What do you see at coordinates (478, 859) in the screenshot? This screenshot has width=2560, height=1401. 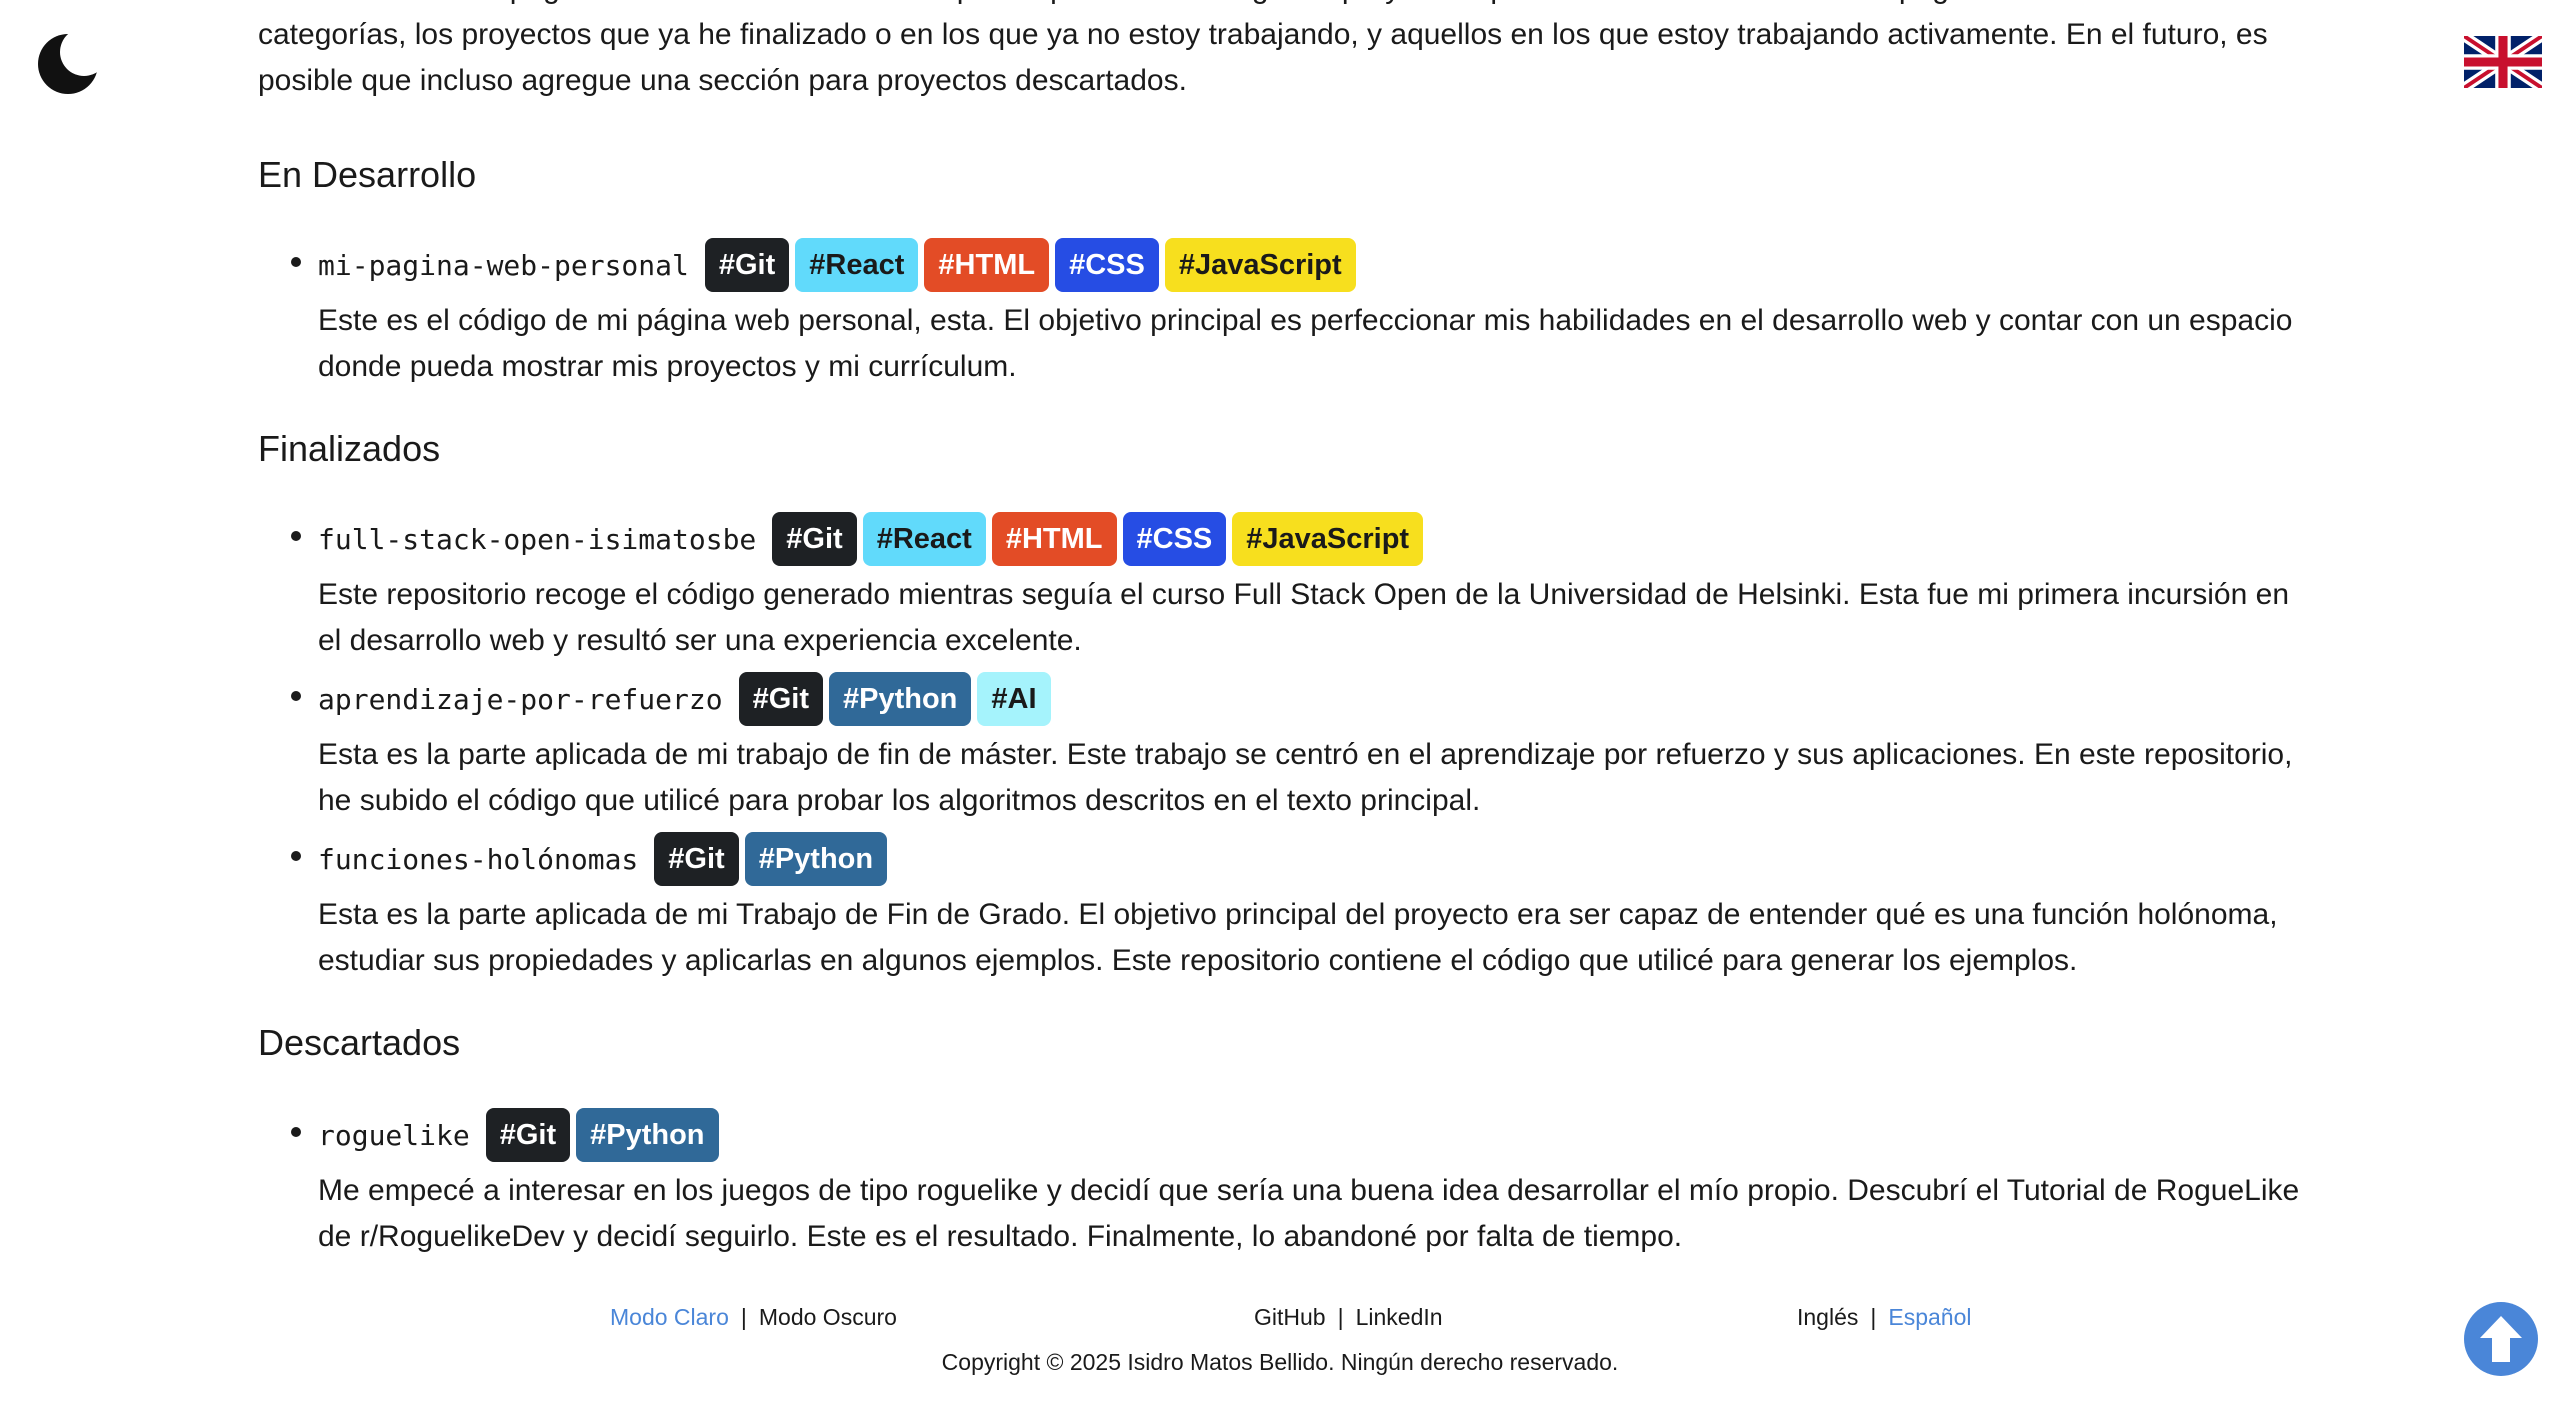 I see `project-name-link: funciones-holónomas` at bounding box center [478, 859].